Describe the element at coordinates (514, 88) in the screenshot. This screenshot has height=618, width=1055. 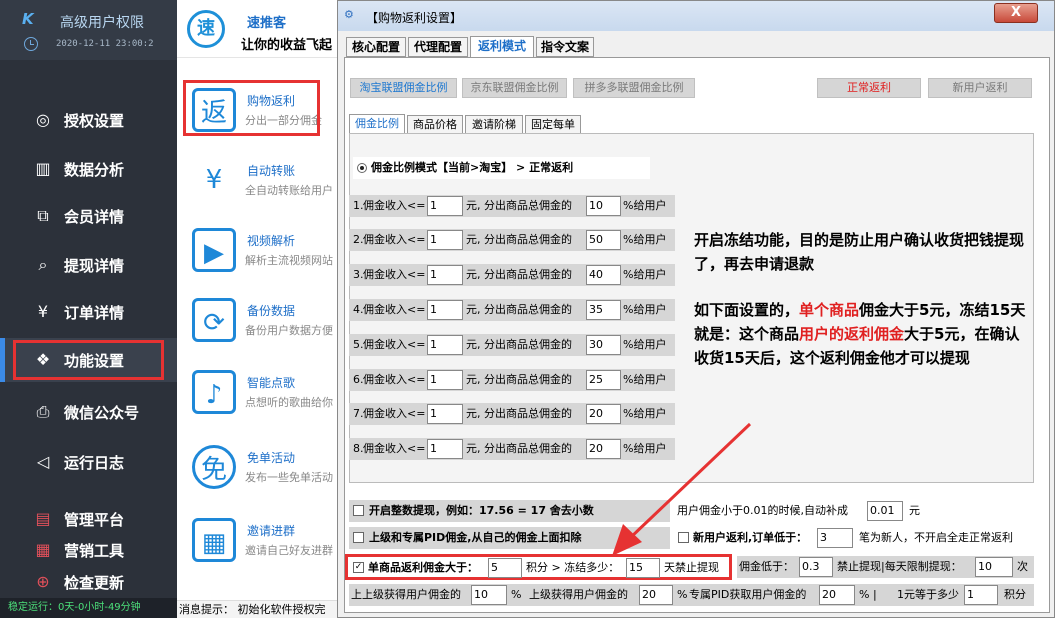
I see `jd-ratio-button: 京东联盟佣金比例` at that location.